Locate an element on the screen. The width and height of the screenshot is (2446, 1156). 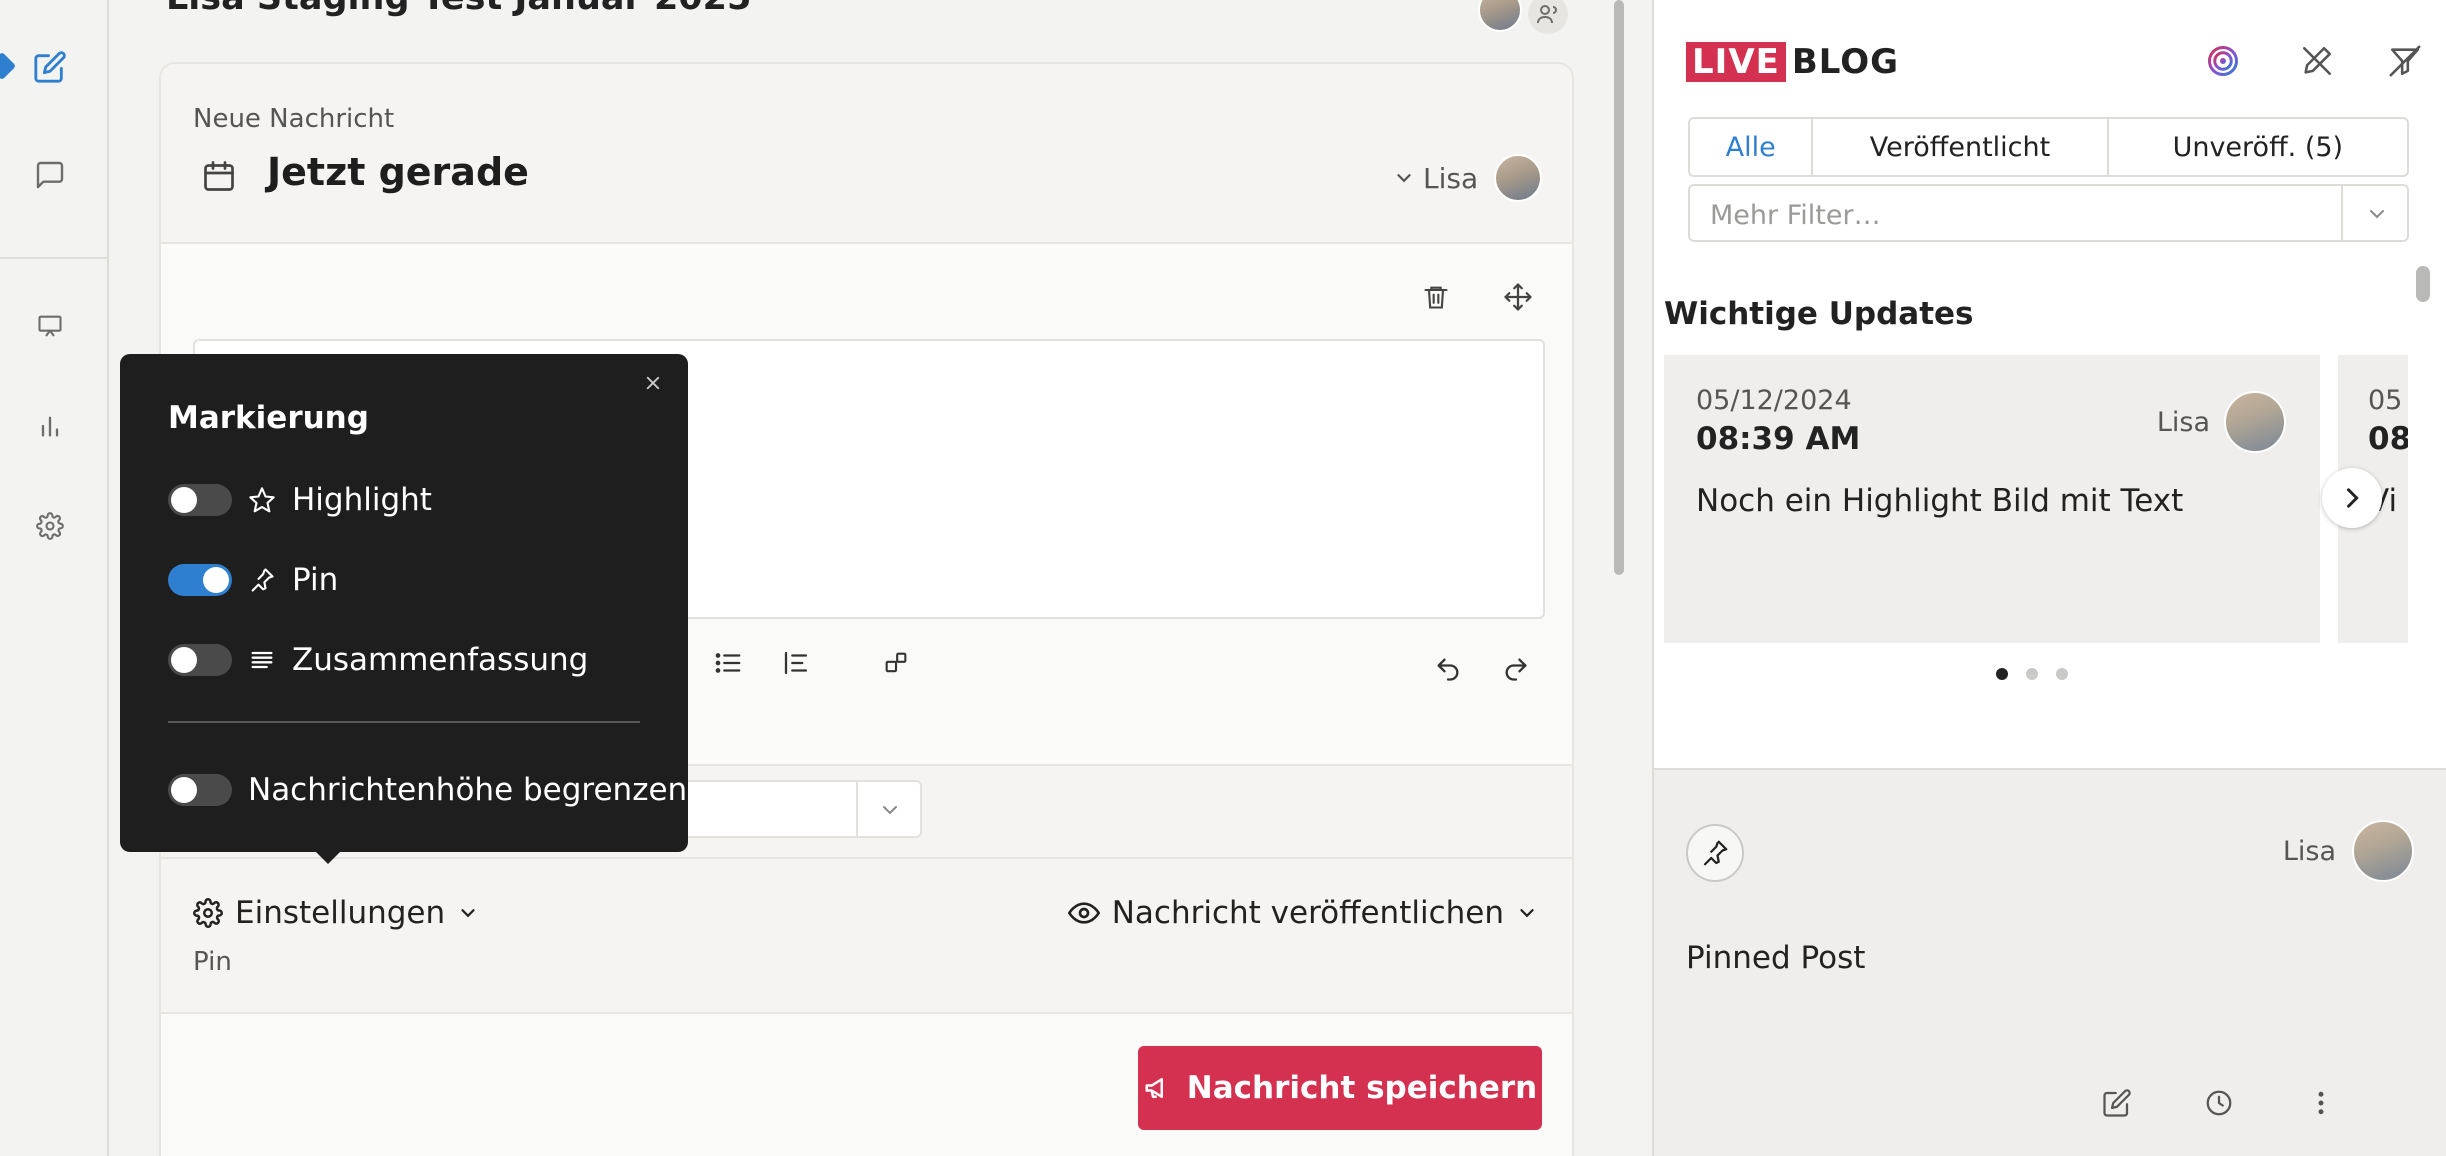
undo-icon is located at coordinates (1448, 669).